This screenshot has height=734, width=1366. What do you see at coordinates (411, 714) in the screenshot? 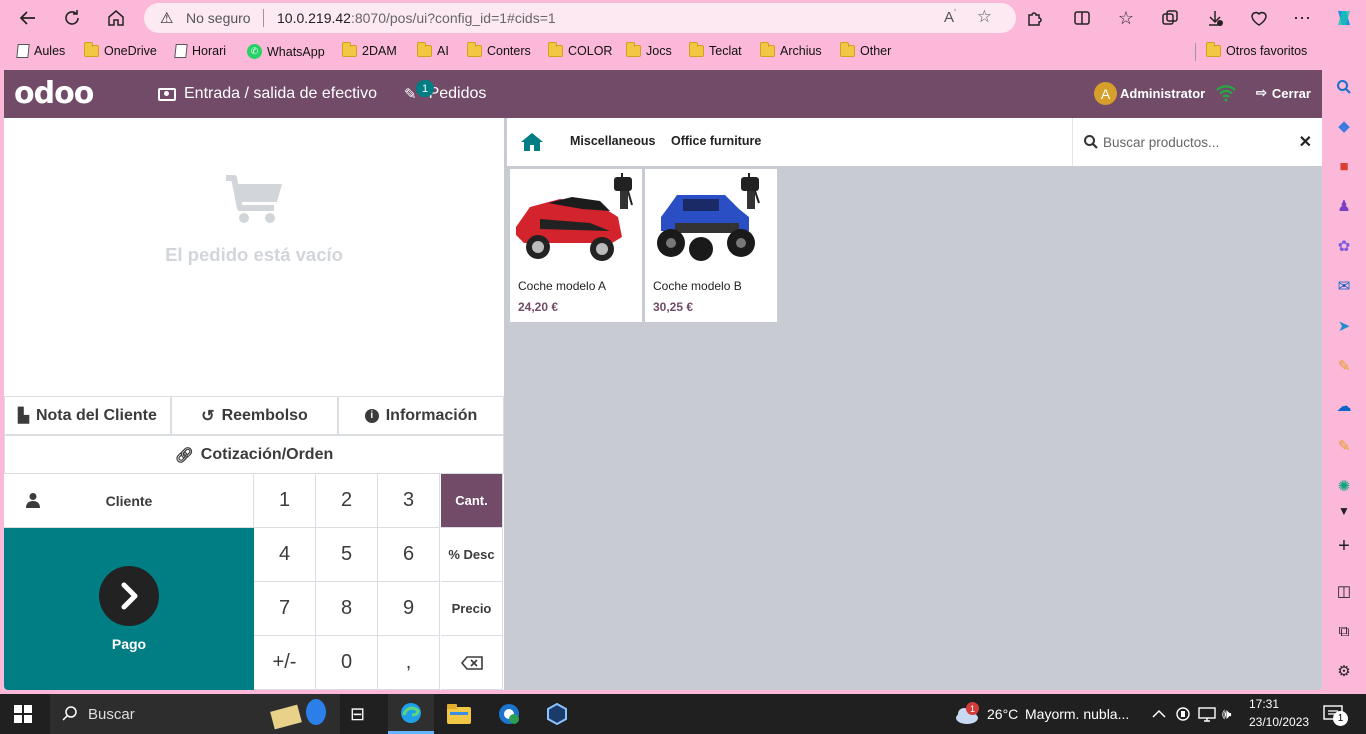
I see `taskbar-edge-icon` at bounding box center [411, 714].